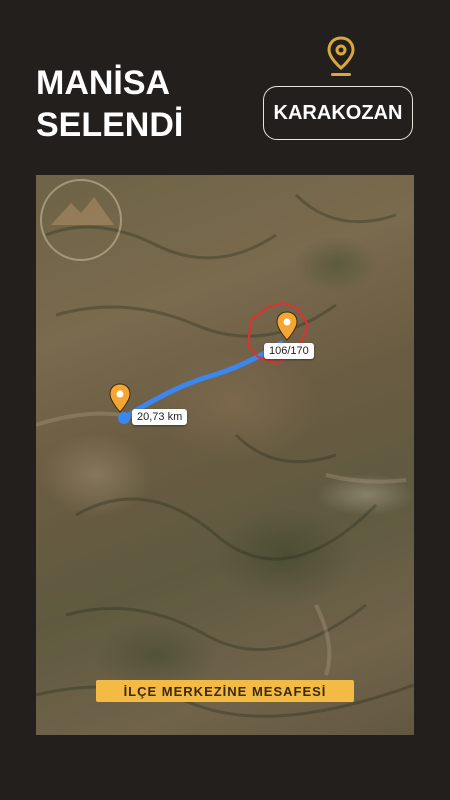 The height and width of the screenshot is (800, 450). I want to click on watermark-logo, so click(81, 220).